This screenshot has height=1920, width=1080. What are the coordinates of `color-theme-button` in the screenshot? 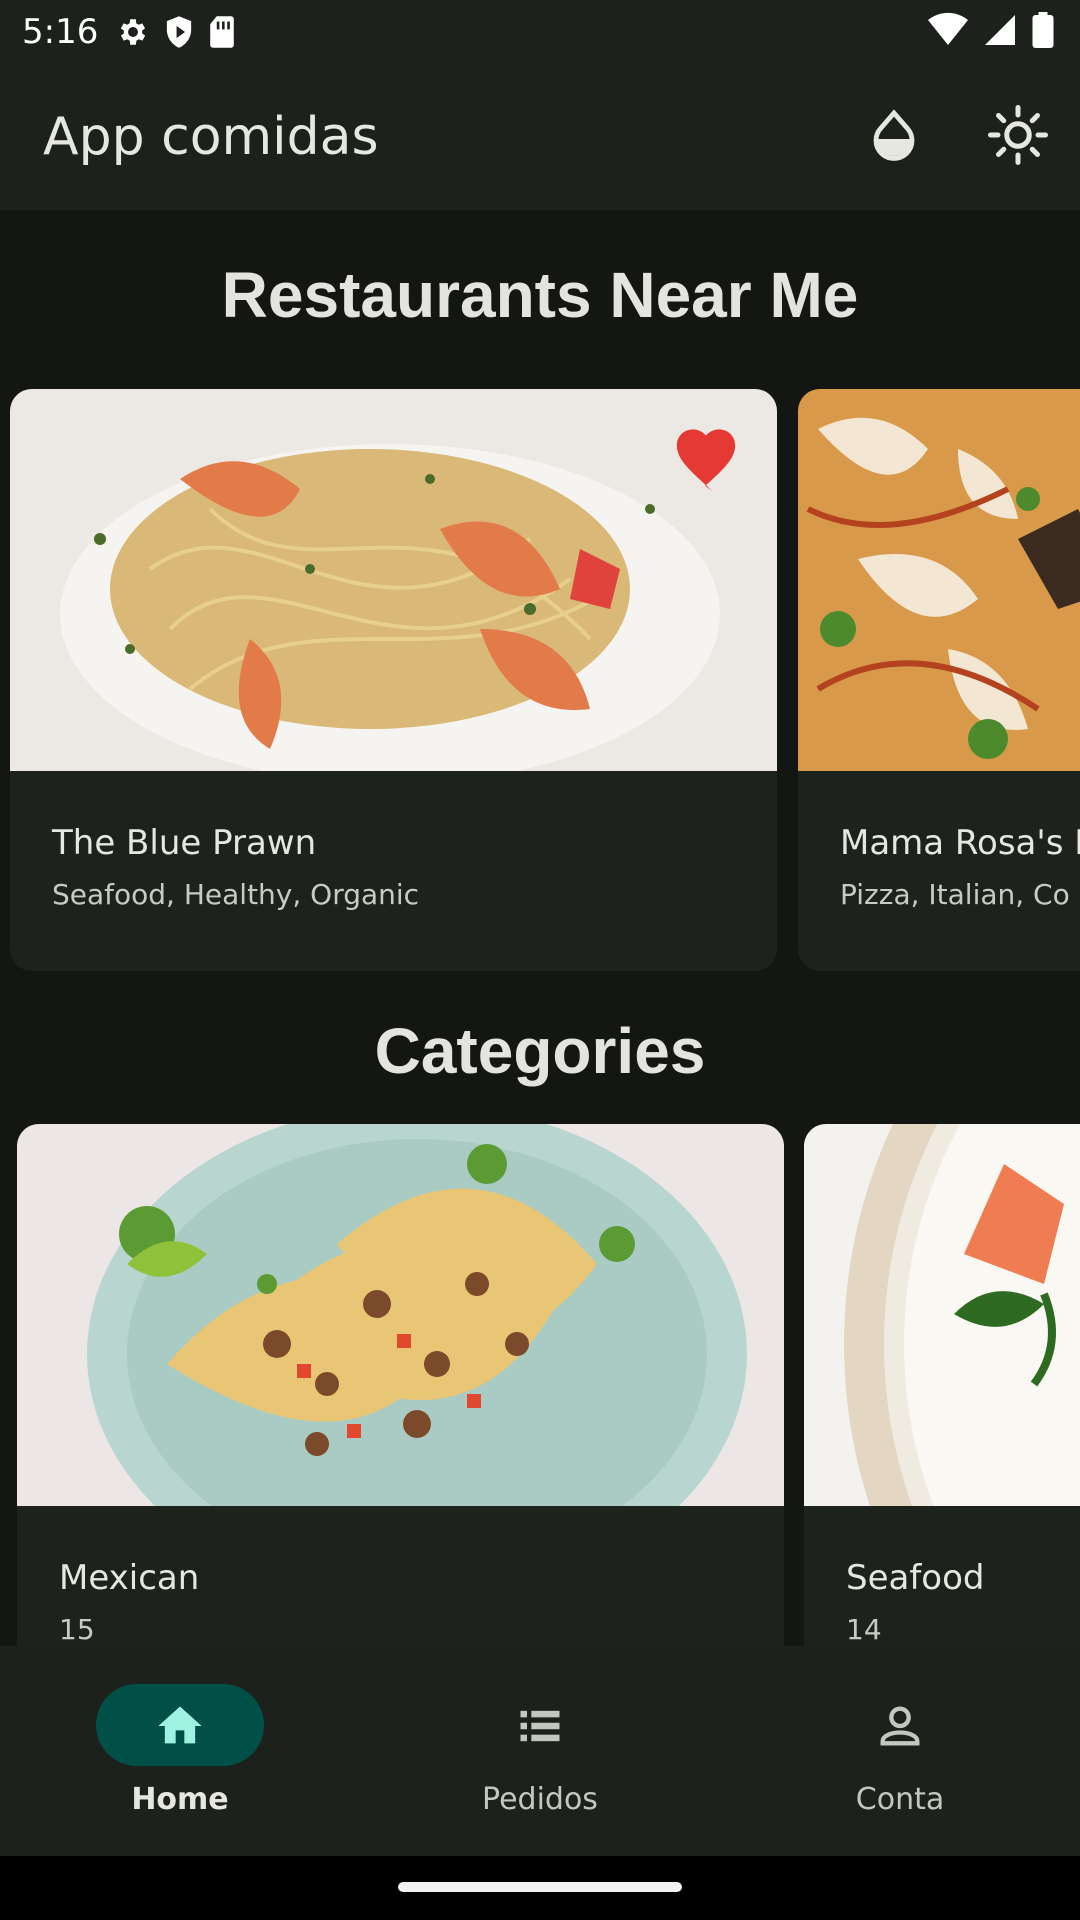 It's located at (894, 135).